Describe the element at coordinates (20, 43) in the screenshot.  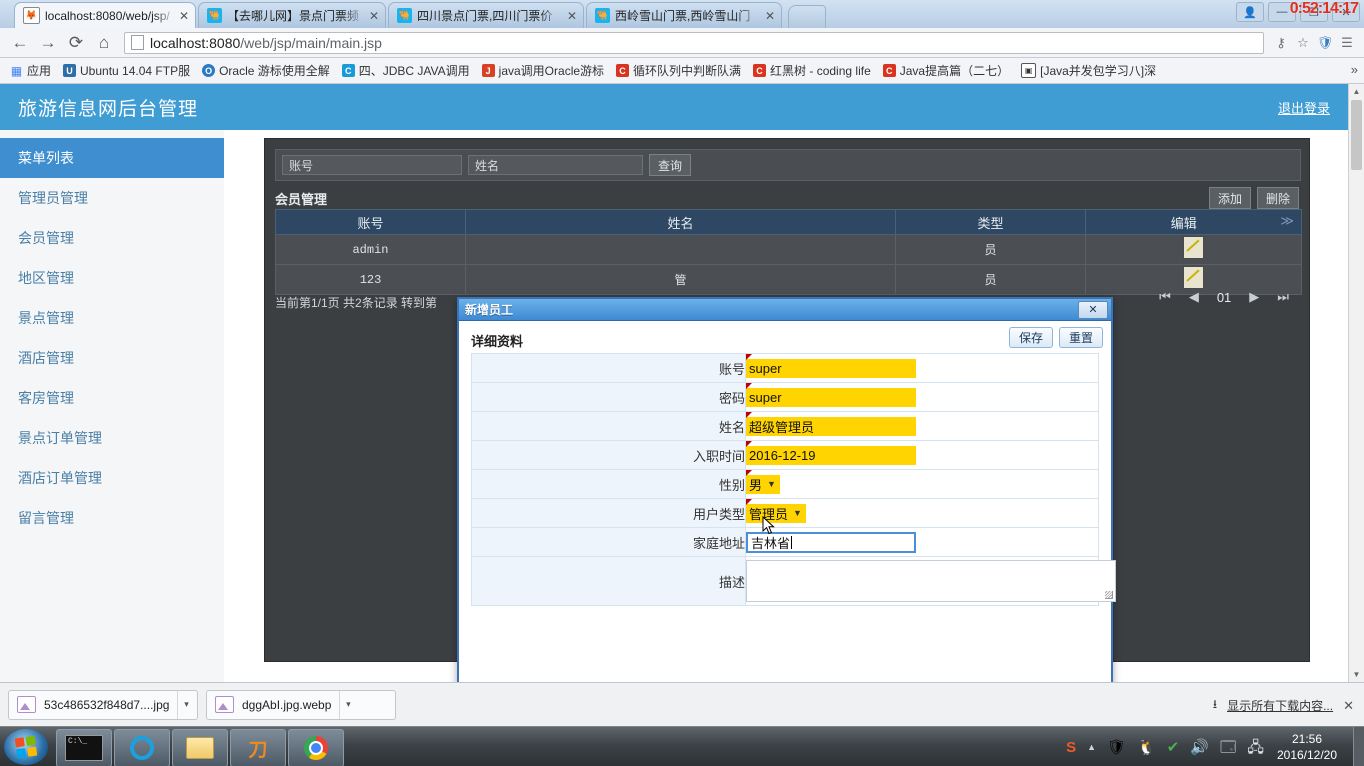
I see `back-arrow-icon: ←` at that location.